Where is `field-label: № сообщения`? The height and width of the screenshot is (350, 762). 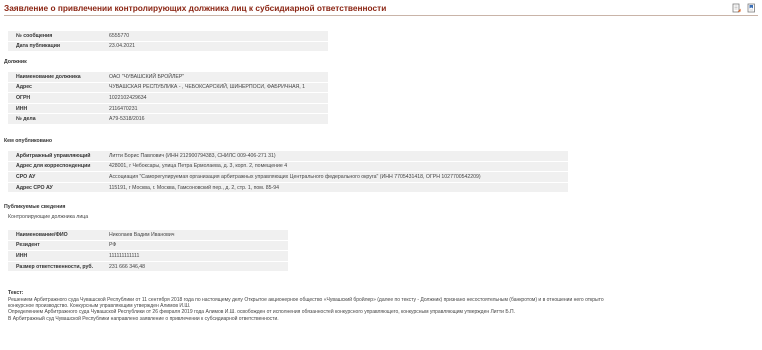 field-label: № сообщения is located at coordinates (58, 36).